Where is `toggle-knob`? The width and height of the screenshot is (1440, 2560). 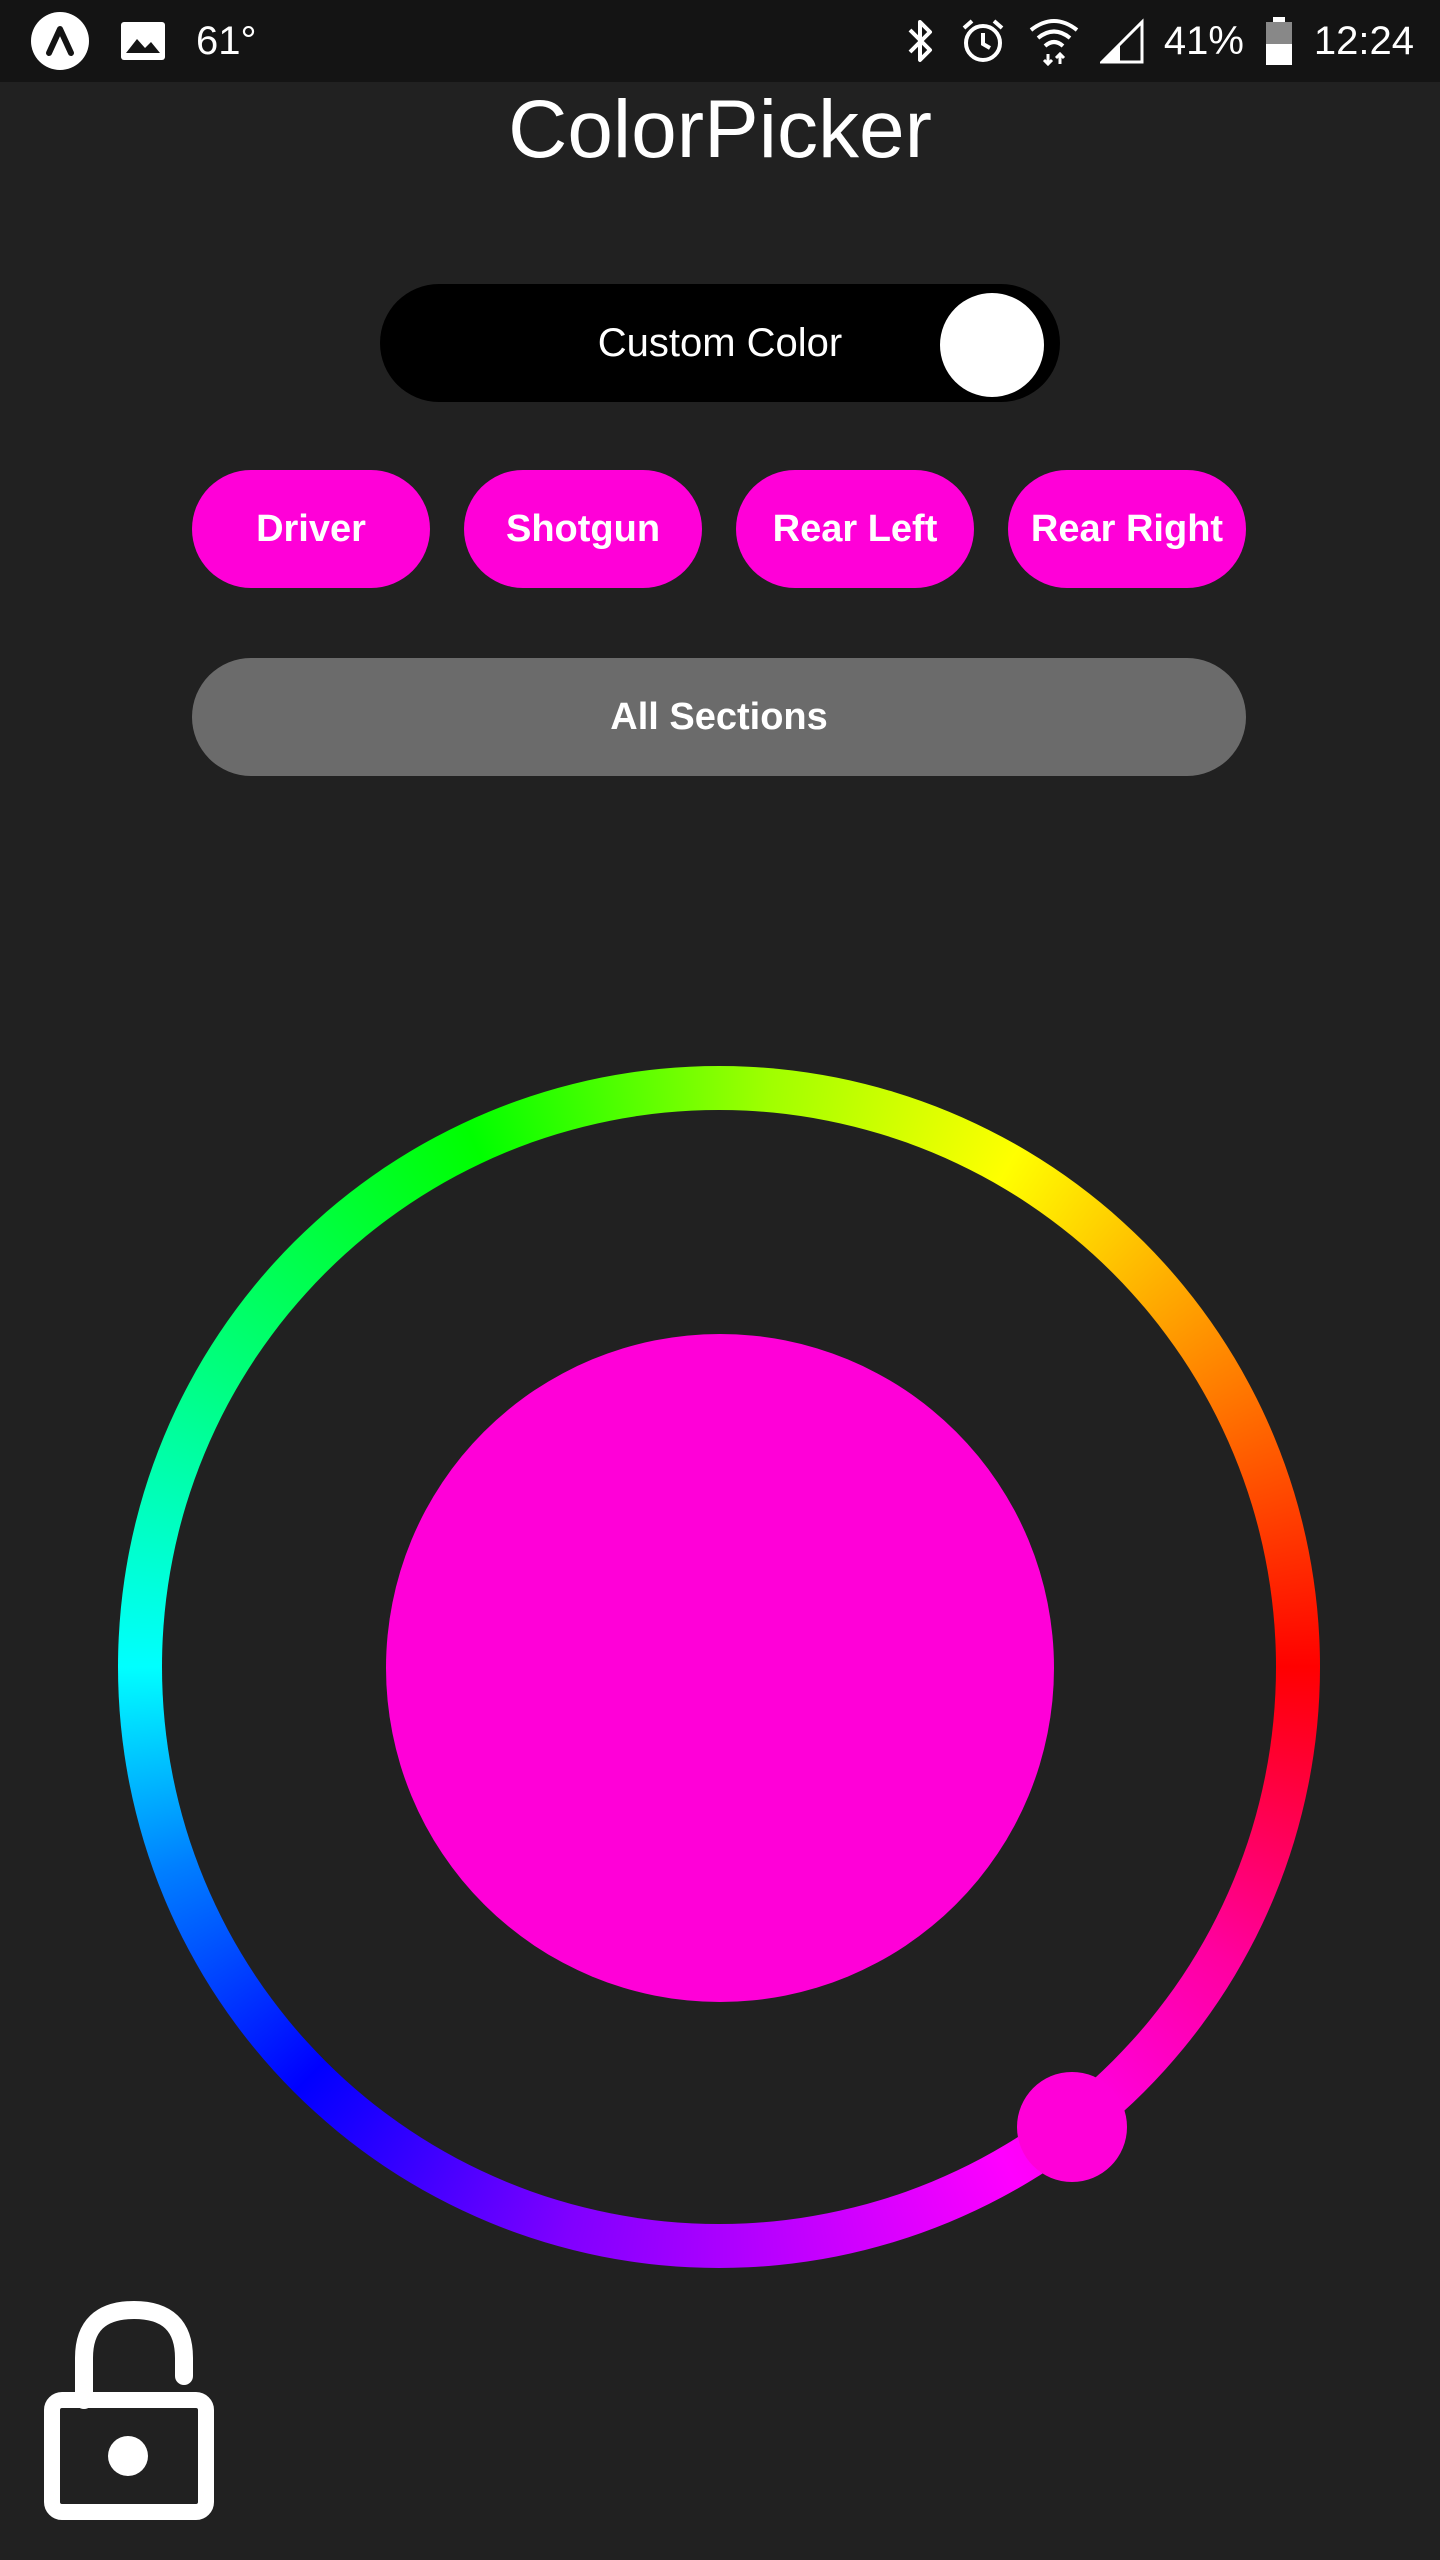
toggle-knob is located at coordinates (992, 345).